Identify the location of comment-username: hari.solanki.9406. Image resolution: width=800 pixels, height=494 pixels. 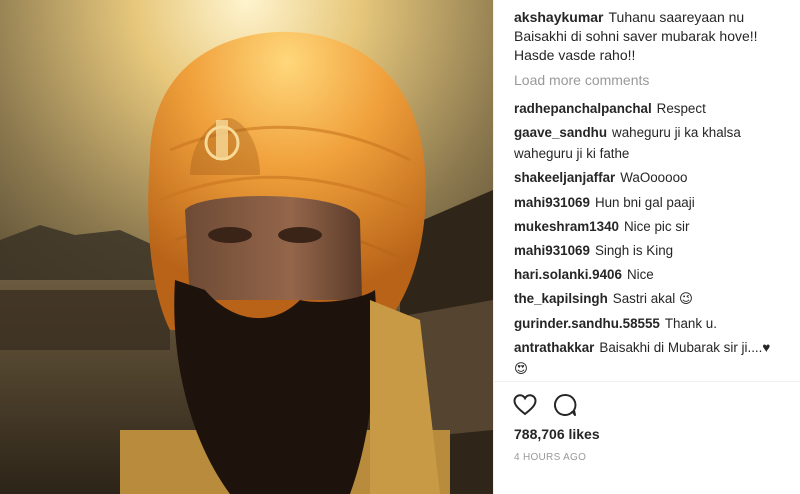
(568, 274).